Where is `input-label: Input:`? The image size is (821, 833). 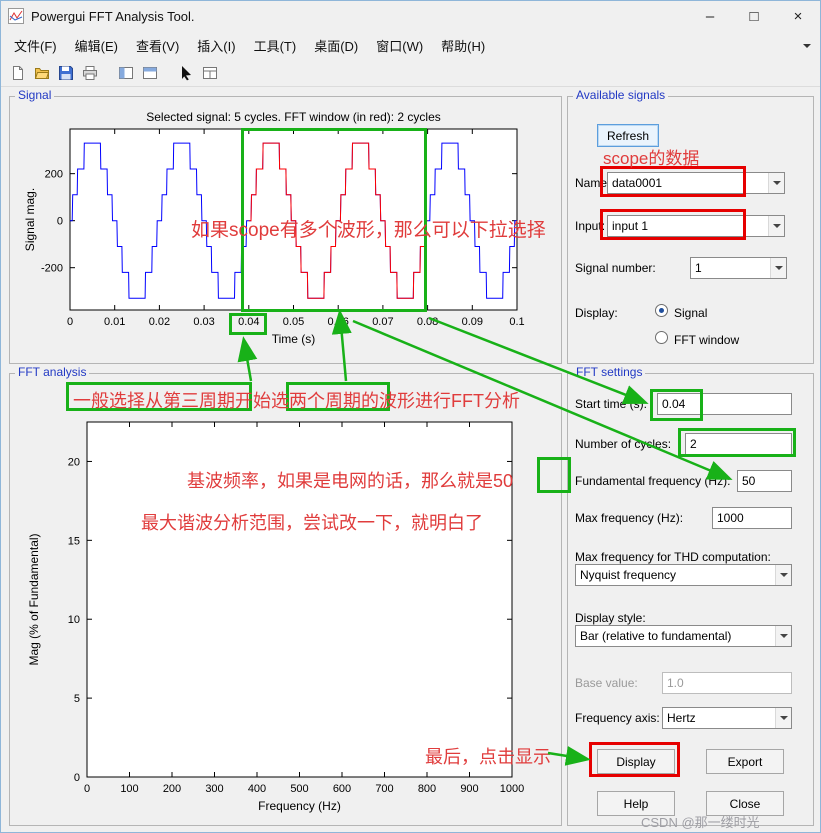 input-label: Input: is located at coordinates (590, 226).